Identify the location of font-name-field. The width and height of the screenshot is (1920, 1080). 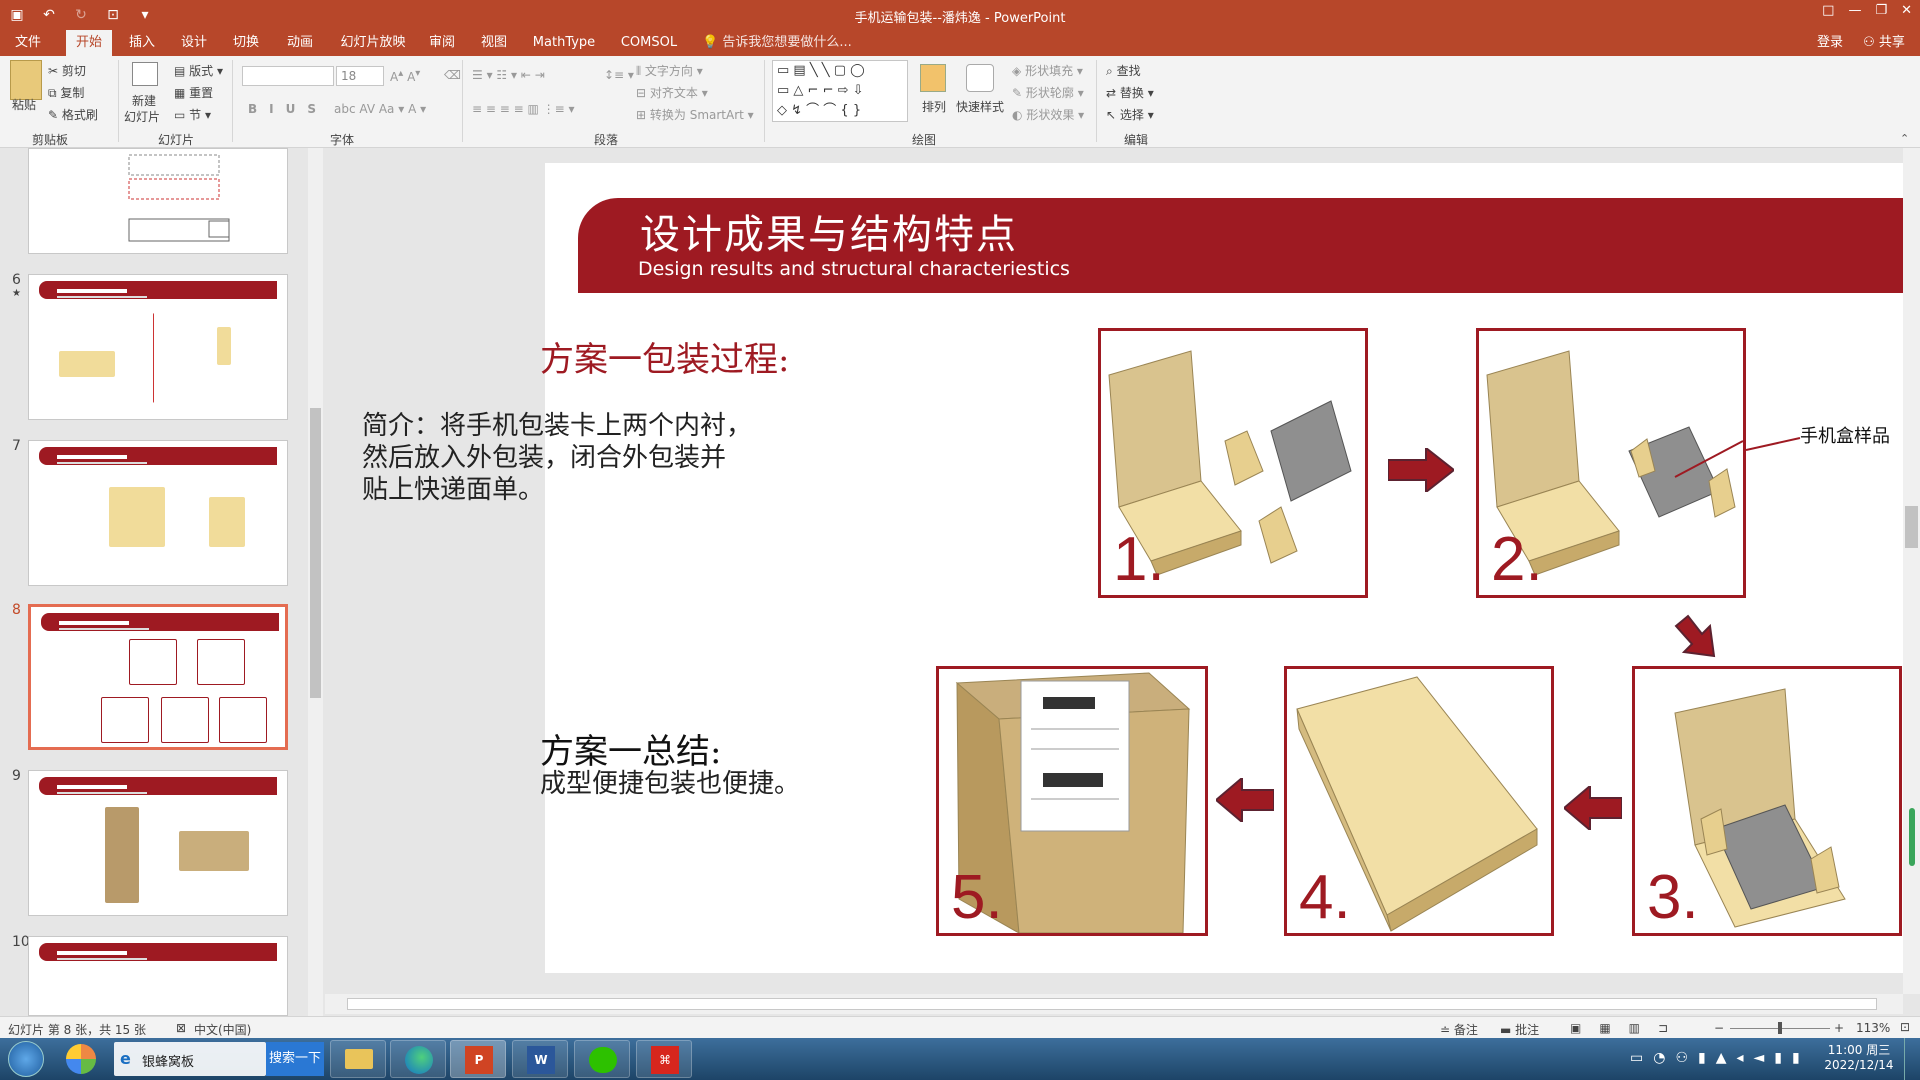
(288, 76).